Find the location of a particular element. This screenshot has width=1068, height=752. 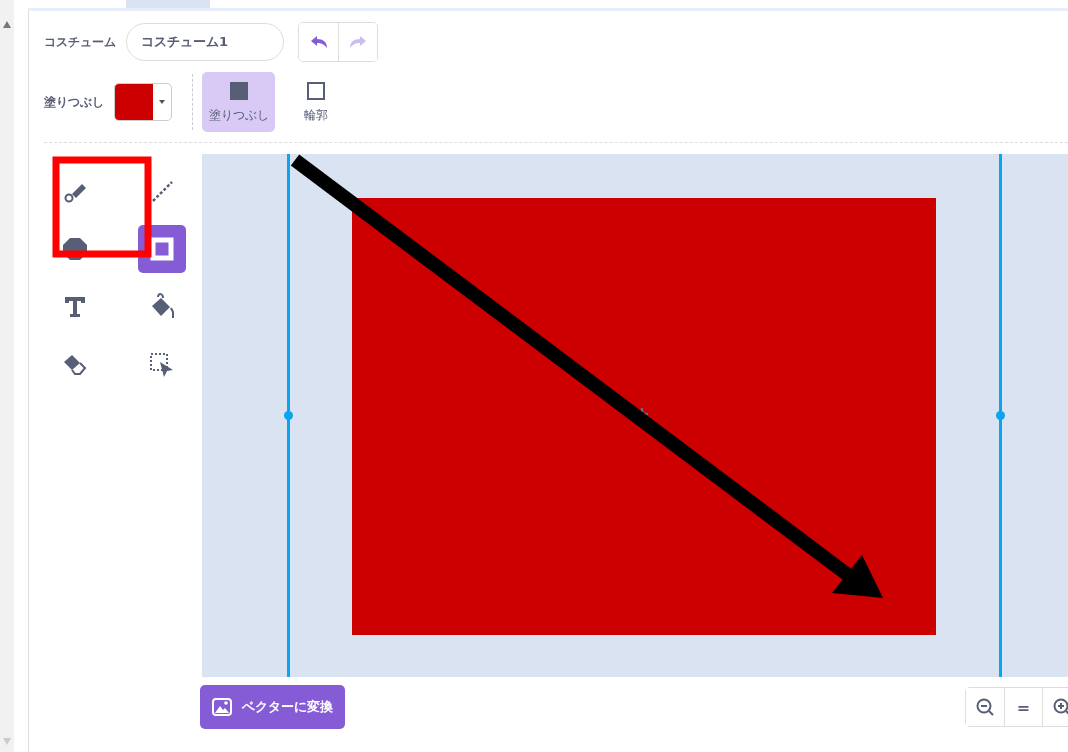

fill-label: 塗りつぶし is located at coordinates (74, 102).